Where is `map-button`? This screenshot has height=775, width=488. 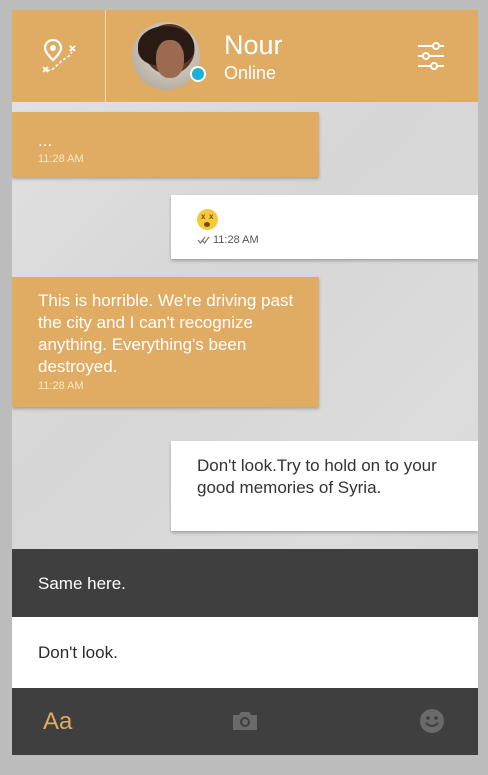 map-button is located at coordinates (58, 56).